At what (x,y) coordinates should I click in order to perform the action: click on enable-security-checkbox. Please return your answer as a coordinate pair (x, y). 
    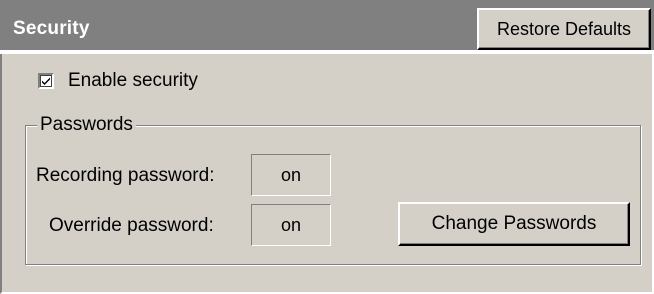
    Looking at the image, I should click on (46, 81).